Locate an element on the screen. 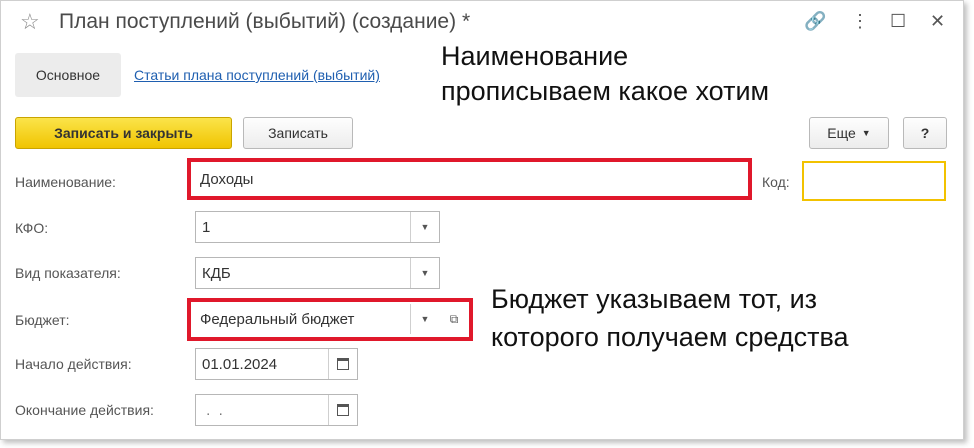  code-field is located at coordinates (874, 181).